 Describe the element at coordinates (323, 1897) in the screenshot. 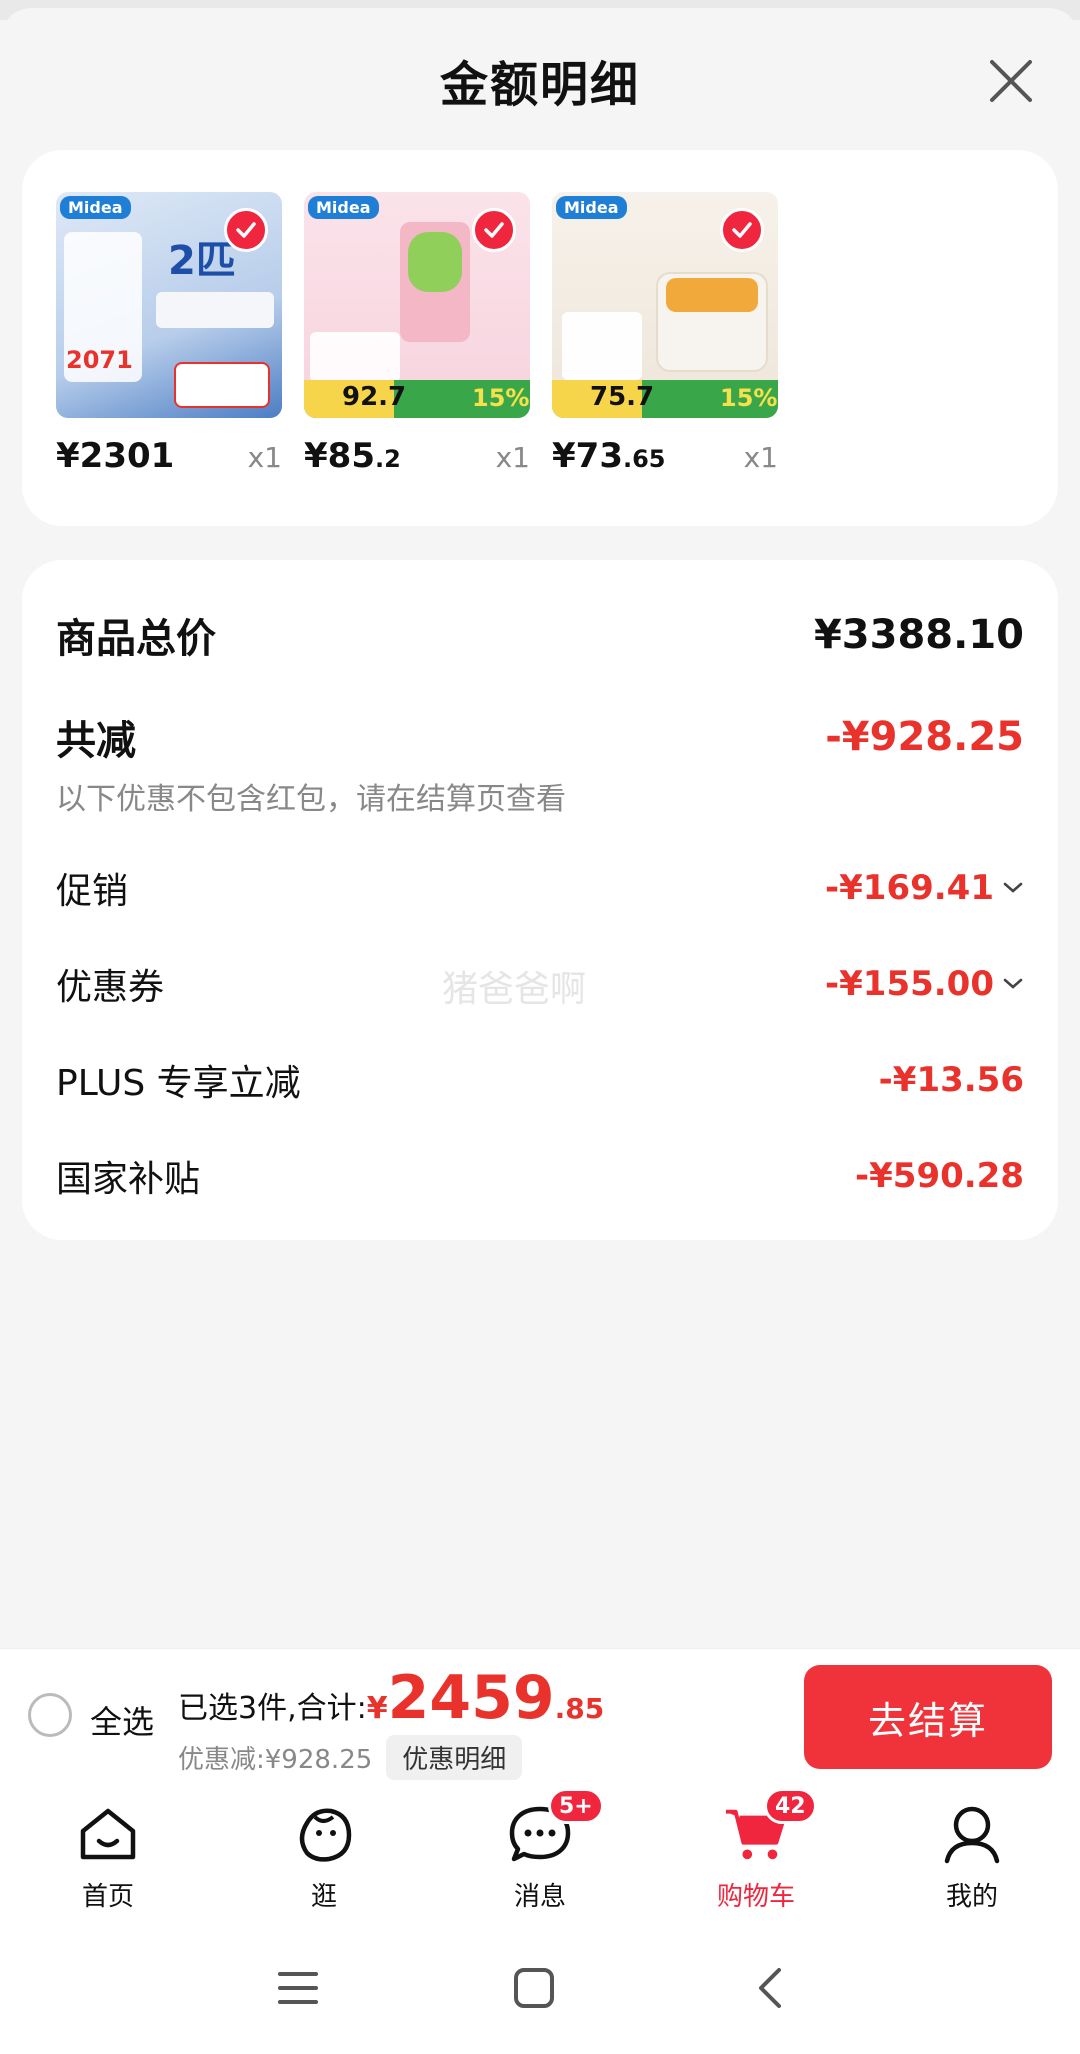

I see `tab-label: 逛` at that location.